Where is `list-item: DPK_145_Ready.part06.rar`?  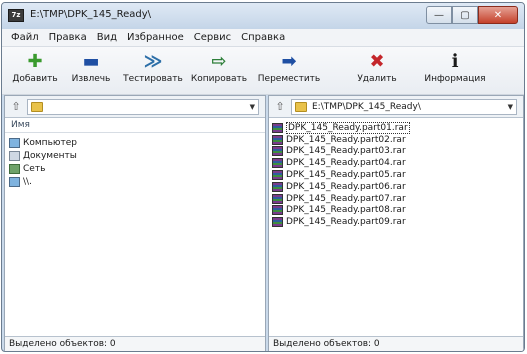 list-item: DPK_145_Ready.part06.rar is located at coordinates (341, 187).